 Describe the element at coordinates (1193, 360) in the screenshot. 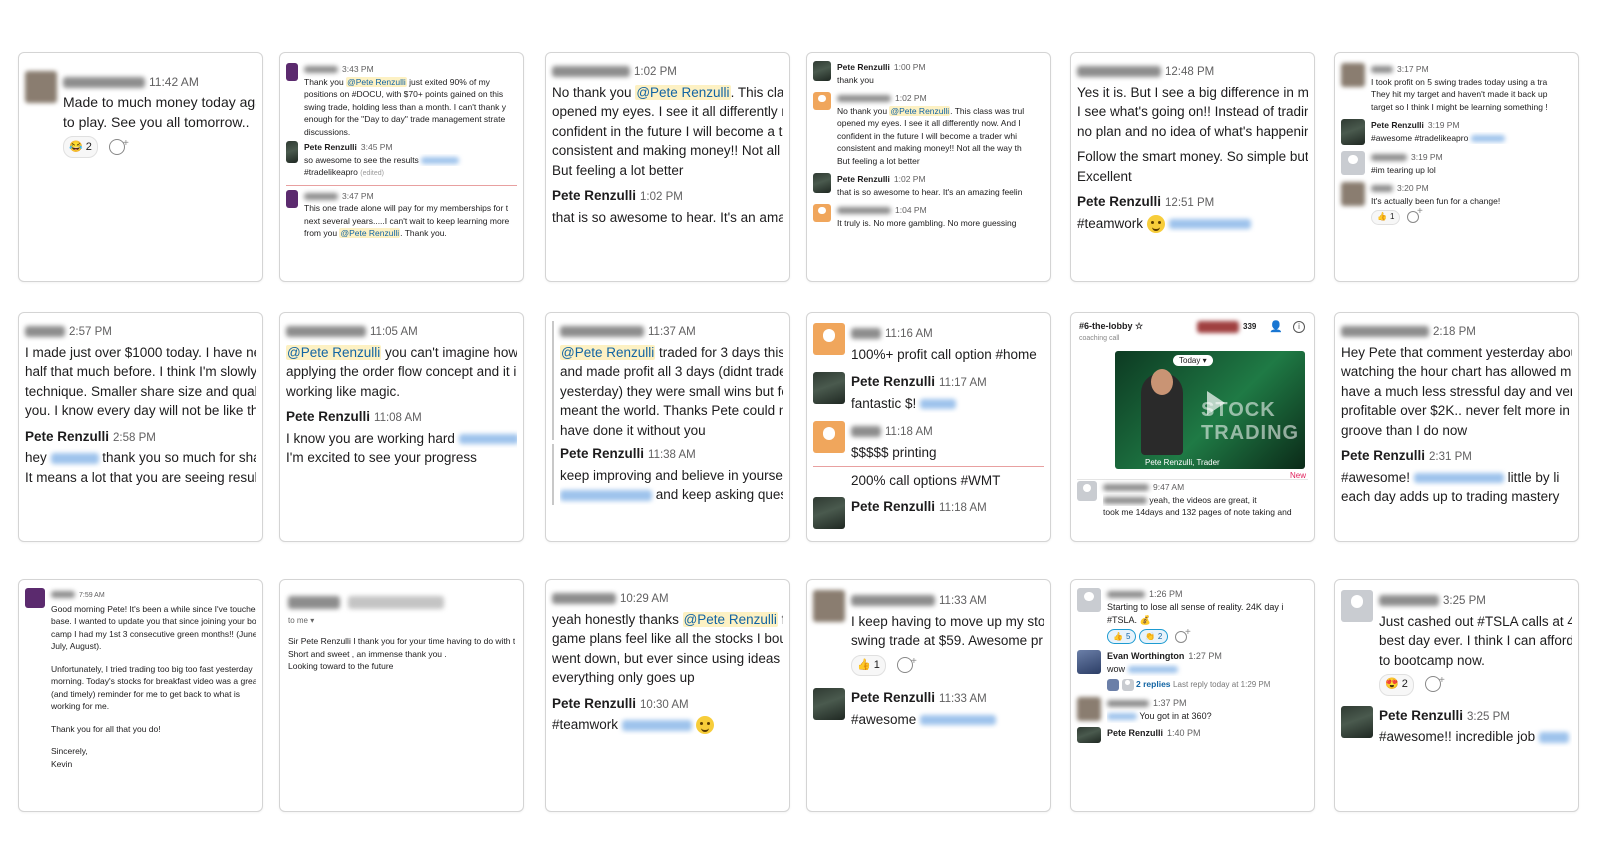

I see `today-divider: Today ▾` at that location.